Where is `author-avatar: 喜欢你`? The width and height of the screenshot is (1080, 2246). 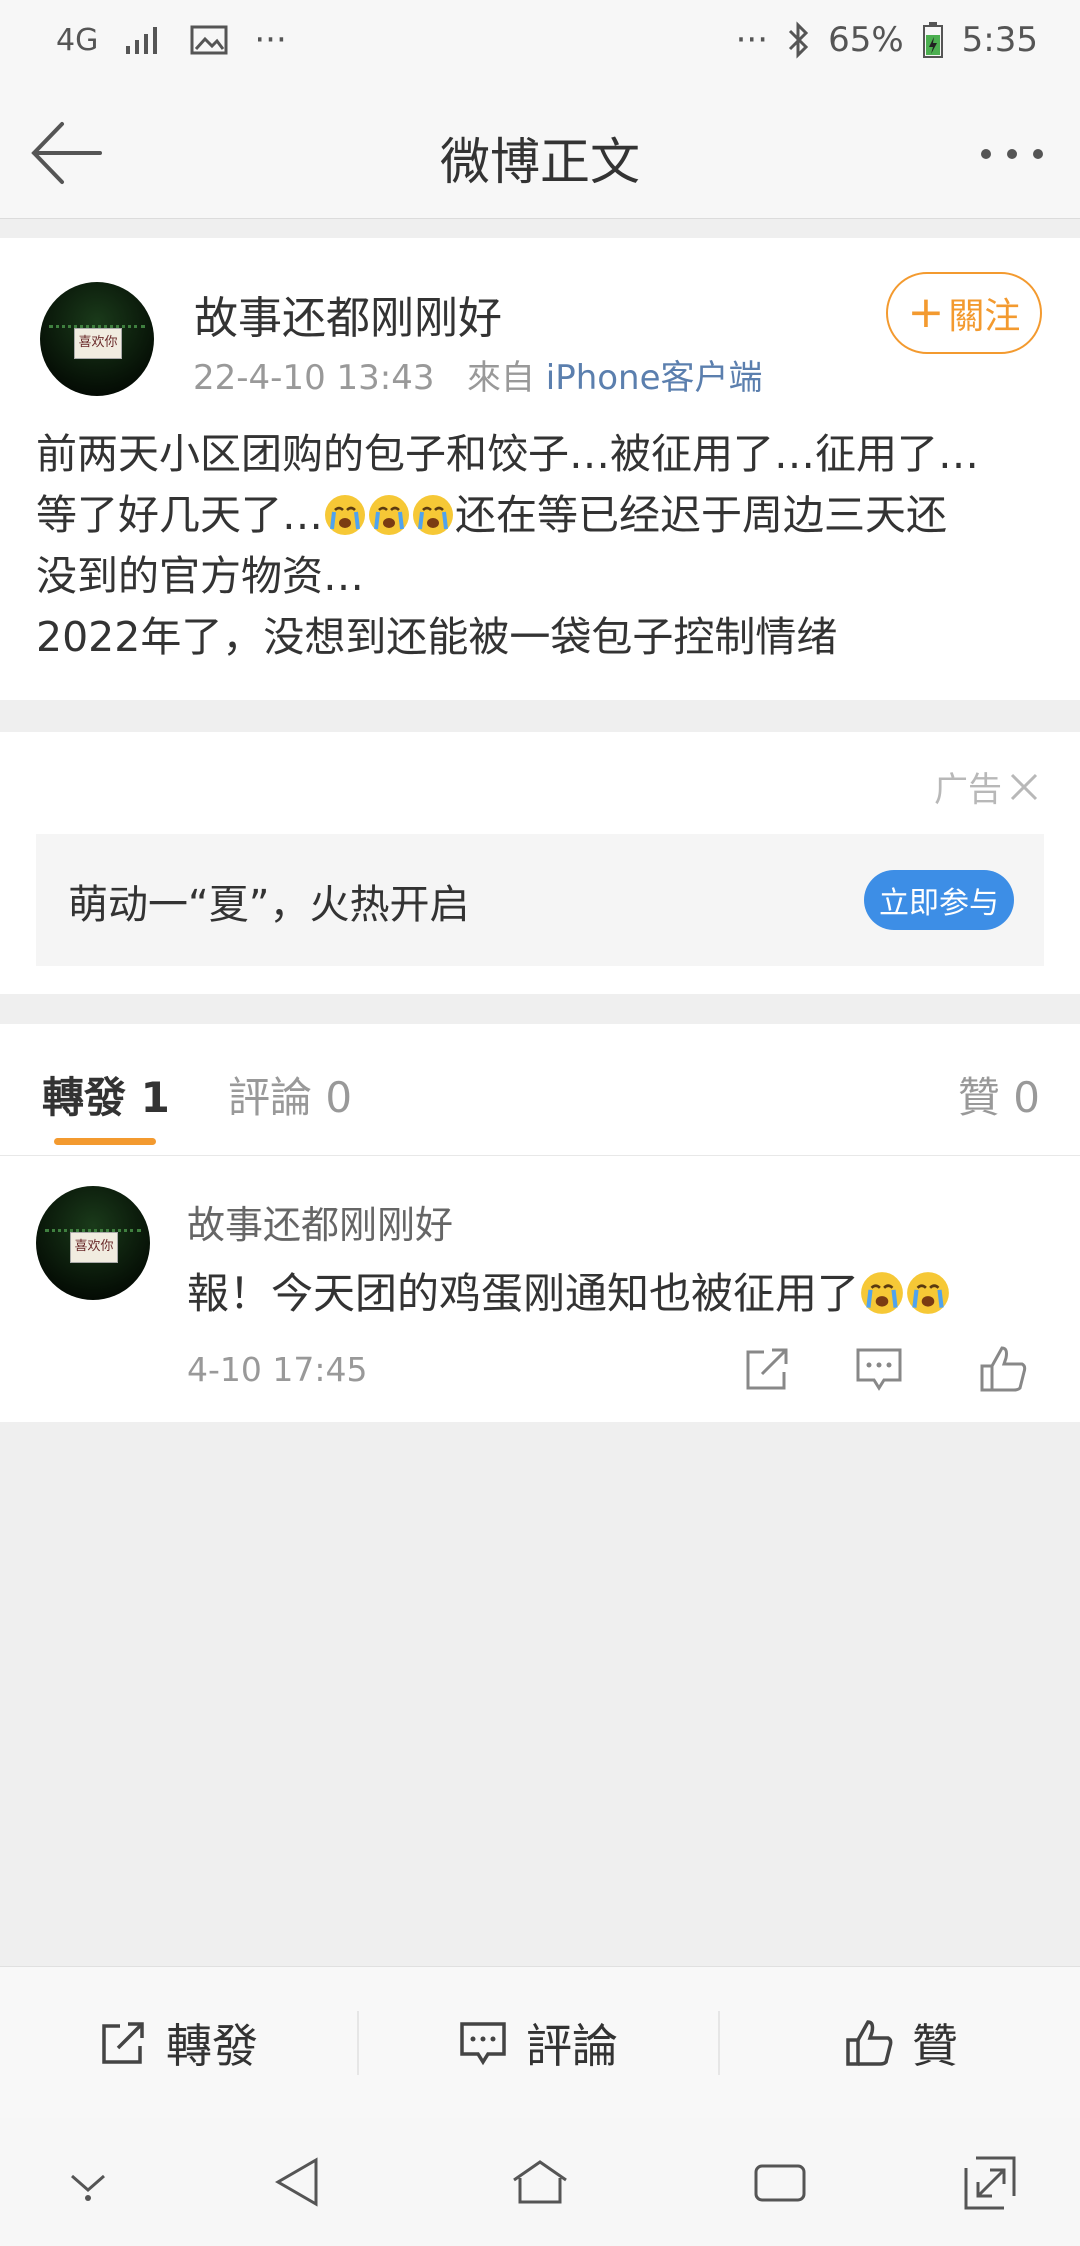 author-avatar: 喜欢你 is located at coordinates (97, 339).